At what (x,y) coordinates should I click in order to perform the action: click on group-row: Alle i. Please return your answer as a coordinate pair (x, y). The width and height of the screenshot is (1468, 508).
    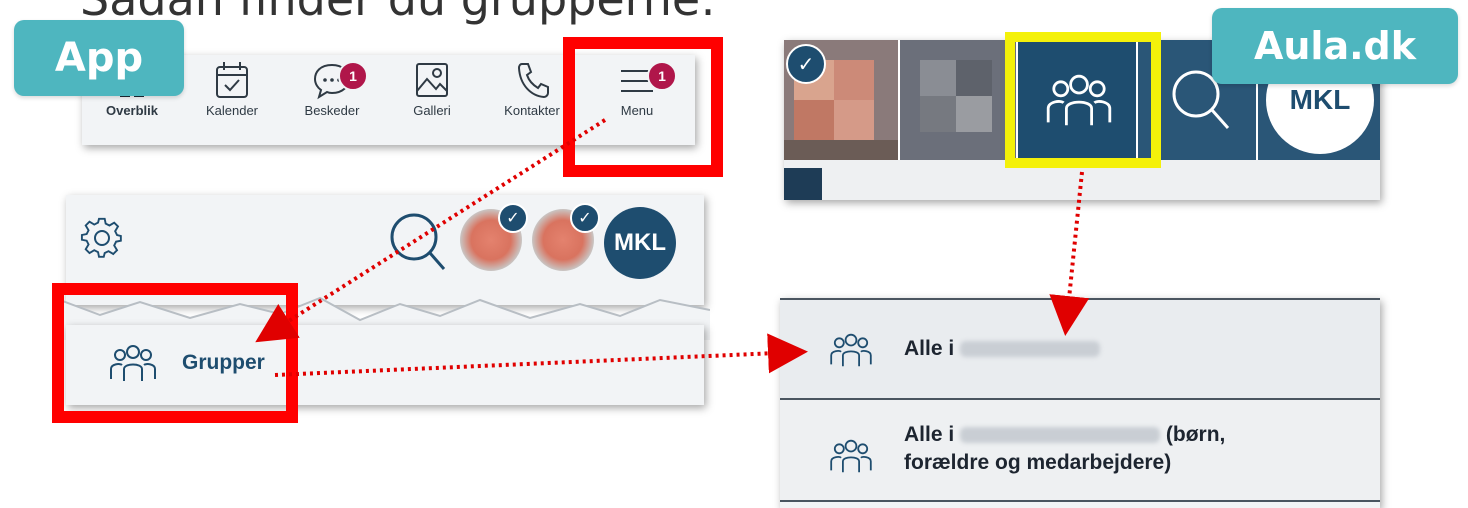
    Looking at the image, I should click on (1080, 349).